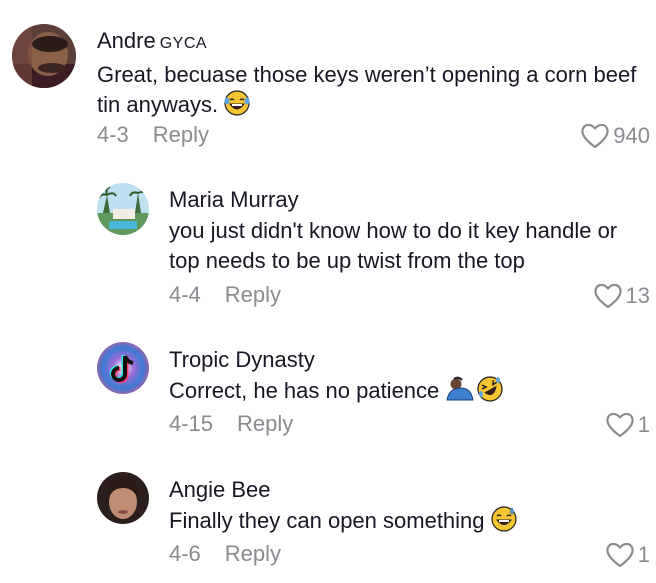  What do you see at coordinates (409, 523) in the screenshot?
I see `comment-text: Finally they can open something` at bounding box center [409, 523].